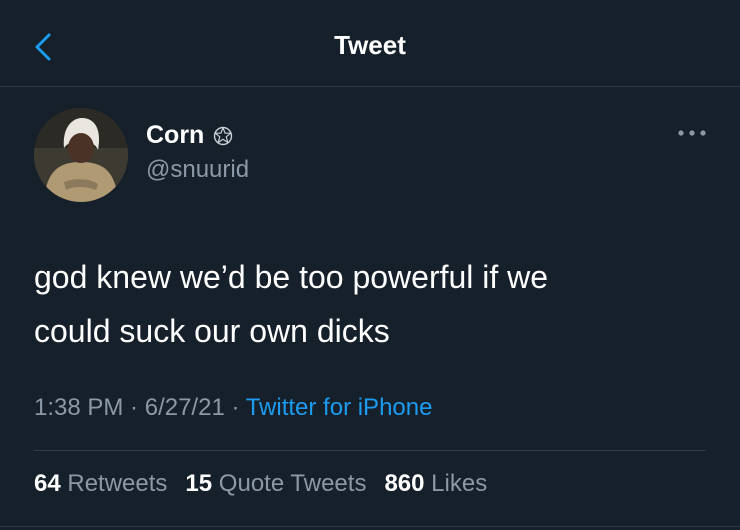 The height and width of the screenshot is (530, 740). What do you see at coordinates (197, 170) in the screenshot?
I see `author-handle: @snuurid` at bounding box center [197, 170].